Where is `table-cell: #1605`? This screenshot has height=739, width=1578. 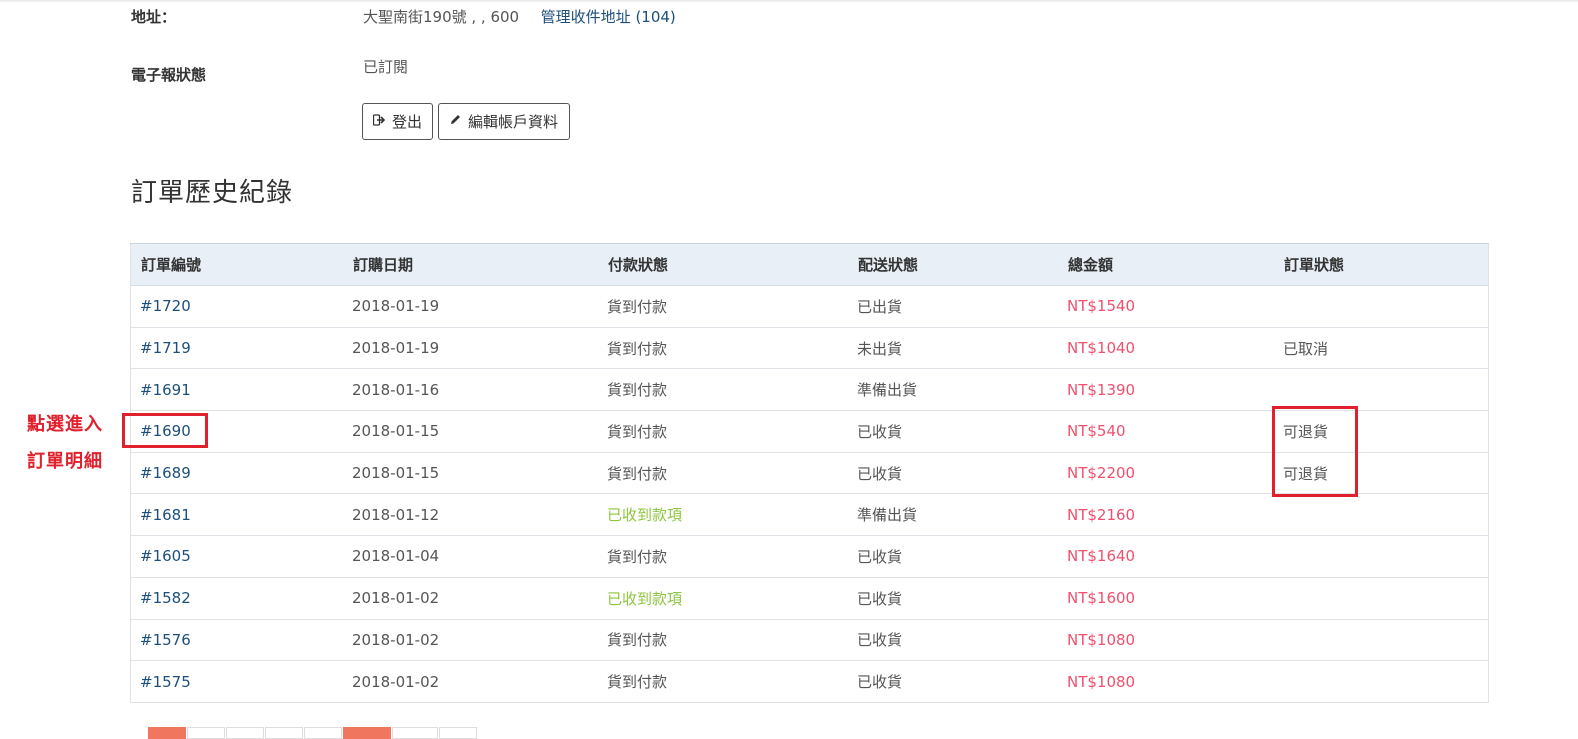
table-cell: #1605 is located at coordinates (236, 556).